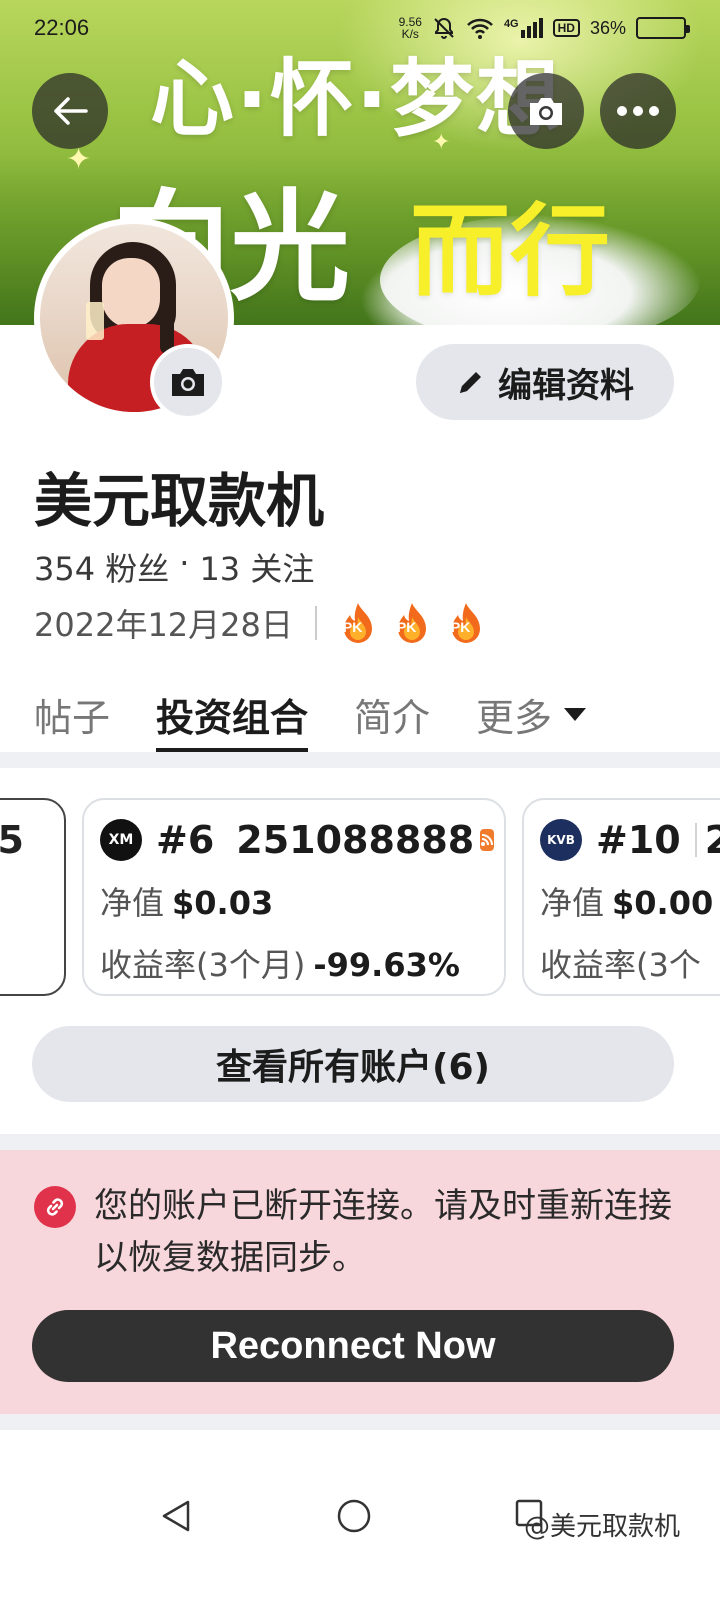 Image resolution: width=720 pixels, height=1600 pixels. I want to click on battery-icon, so click(663, 28).